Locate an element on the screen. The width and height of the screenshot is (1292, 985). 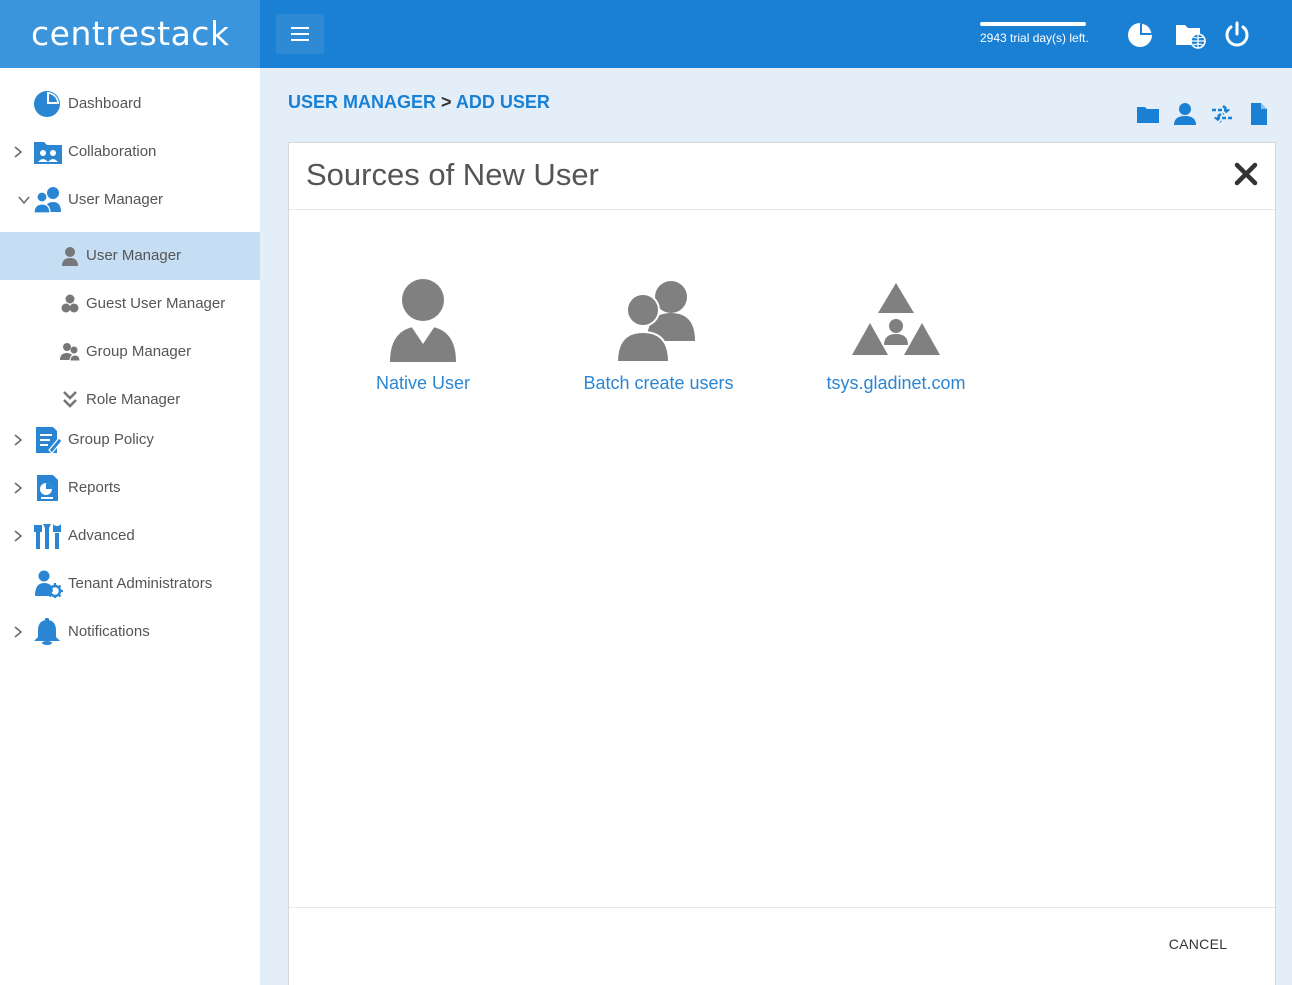
sidebar-subitem-group-manager: Group Manager is located at coordinates (130, 352).